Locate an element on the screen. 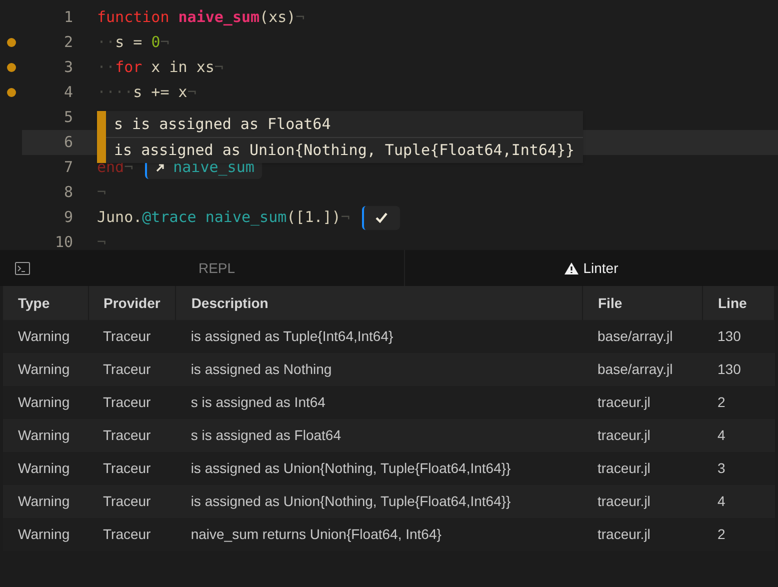 The image size is (778, 587). whitespace-marker: ···· is located at coordinates (115, 93).